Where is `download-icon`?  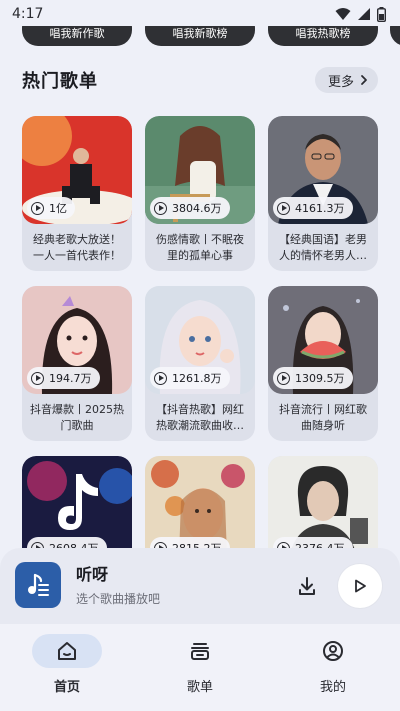 download-icon is located at coordinates (307, 586).